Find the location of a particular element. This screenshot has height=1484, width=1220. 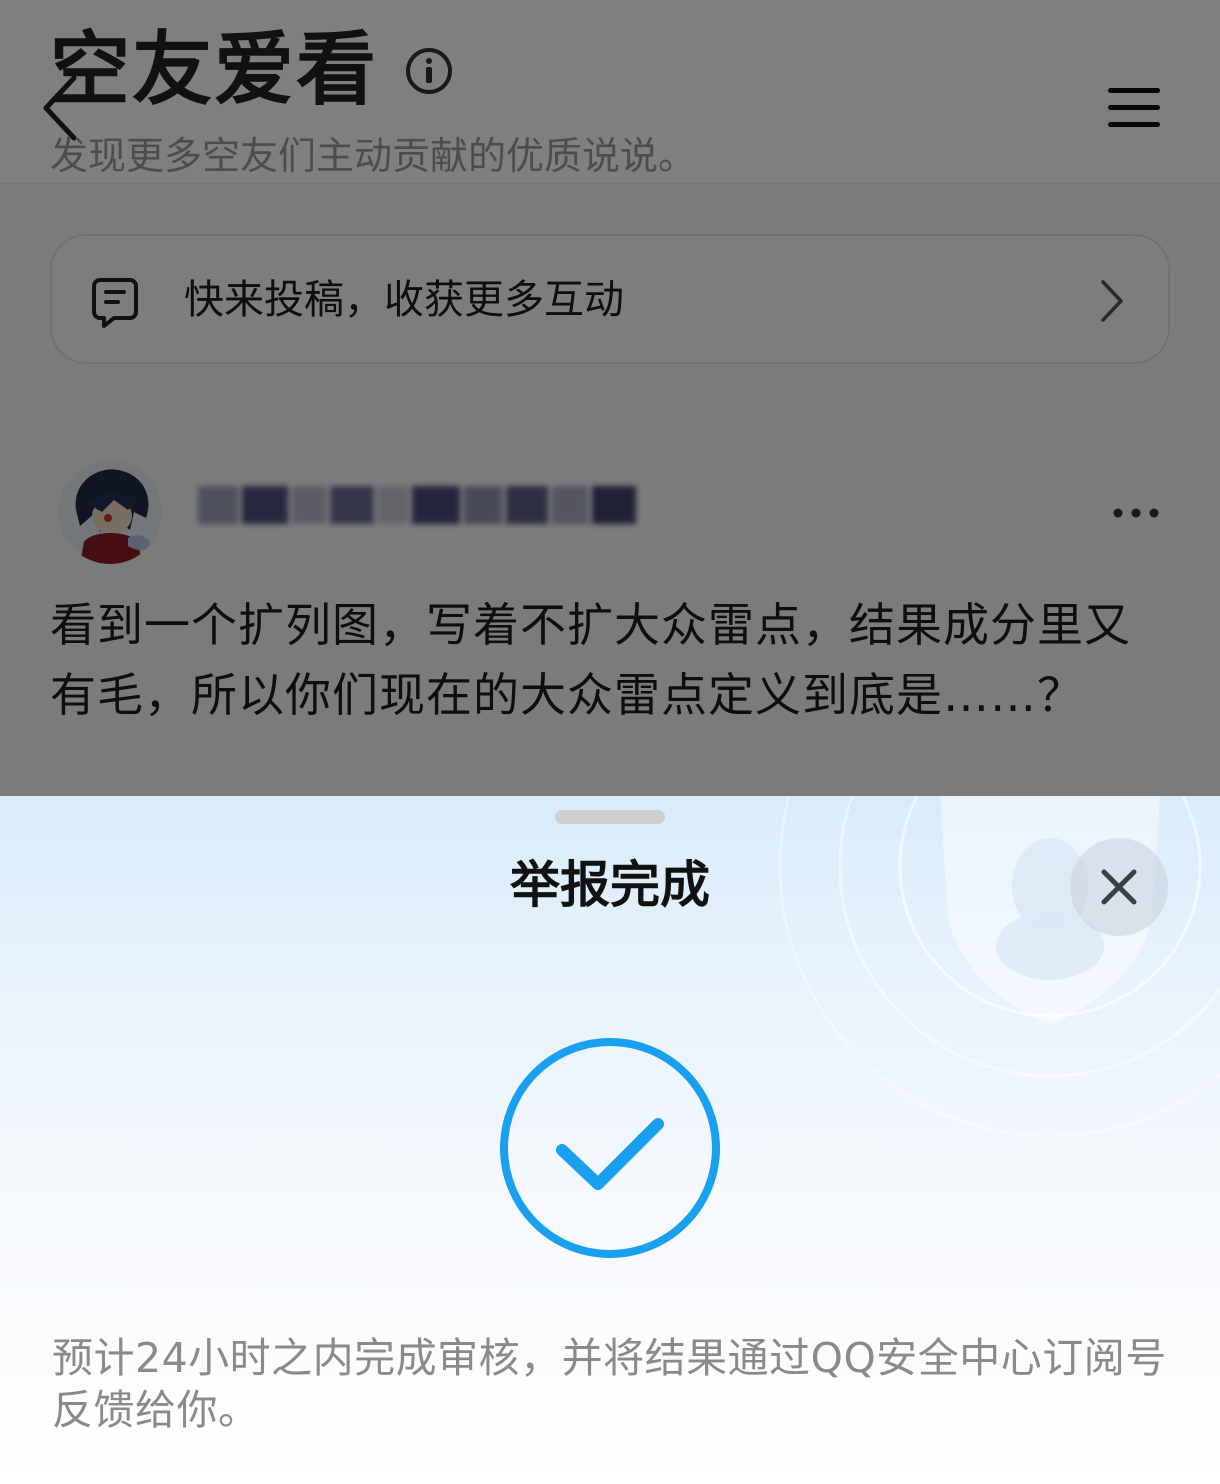

close-icon is located at coordinates (1119, 887).